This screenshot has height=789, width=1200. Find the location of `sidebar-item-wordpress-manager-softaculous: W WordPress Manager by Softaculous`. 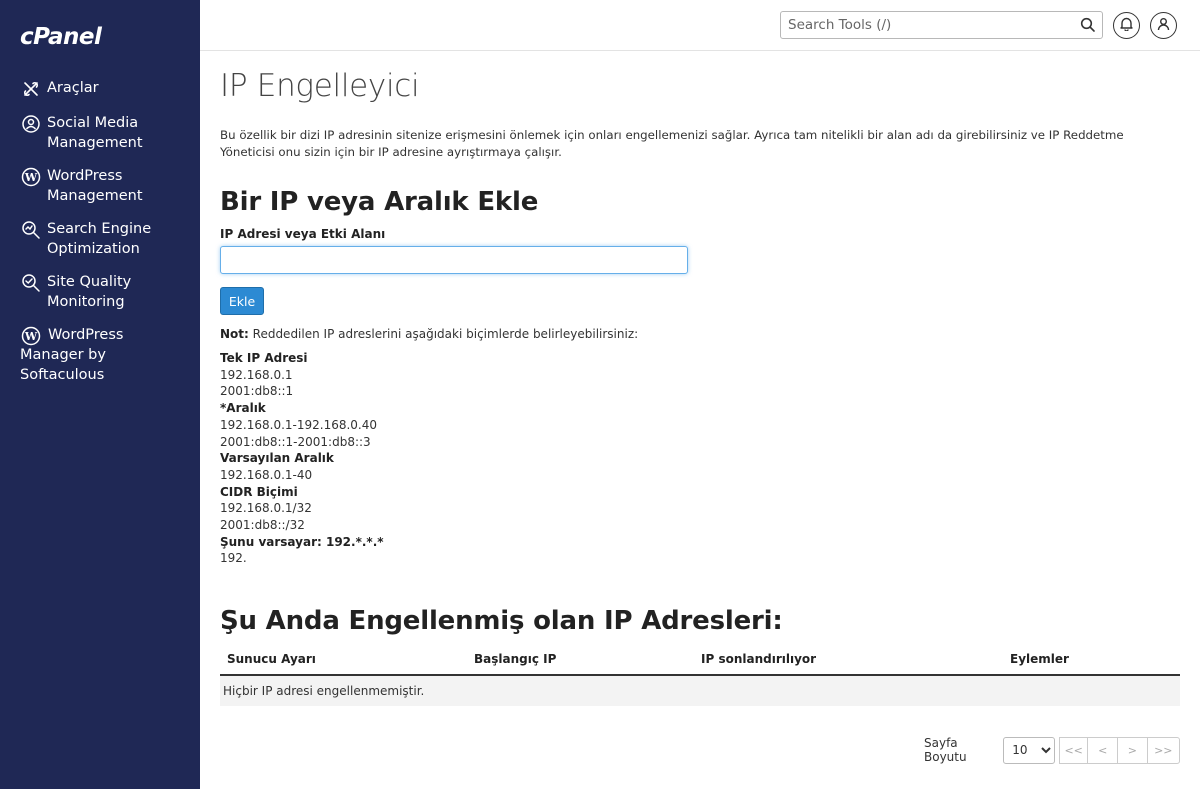

sidebar-item-wordpress-manager-softaculous: W WordPress Manager by Softaculous is located at coordinates (100, 355).